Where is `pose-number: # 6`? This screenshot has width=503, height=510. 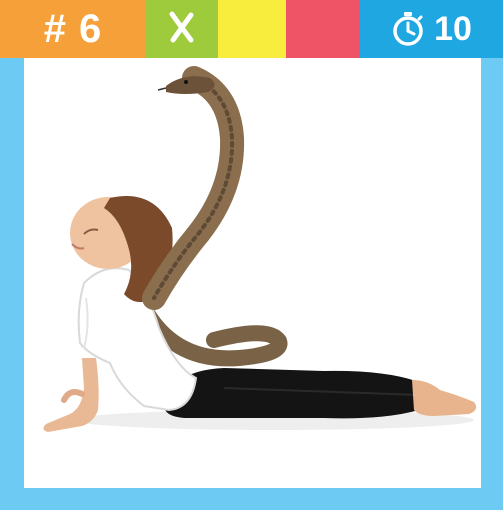 pose-number: # 6 is located at coordinates (73, 28).